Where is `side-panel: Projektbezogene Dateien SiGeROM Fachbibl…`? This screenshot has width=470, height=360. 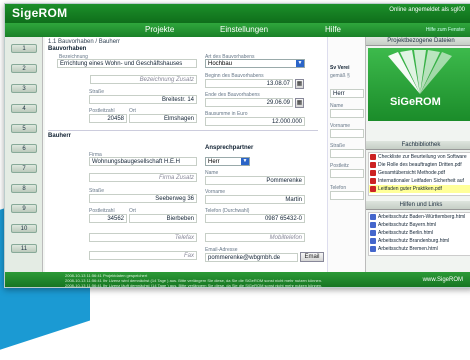 side-panel: Projektbezogene Dateien SiGeROM Fachbibl… is located at coordinates (417, 154).